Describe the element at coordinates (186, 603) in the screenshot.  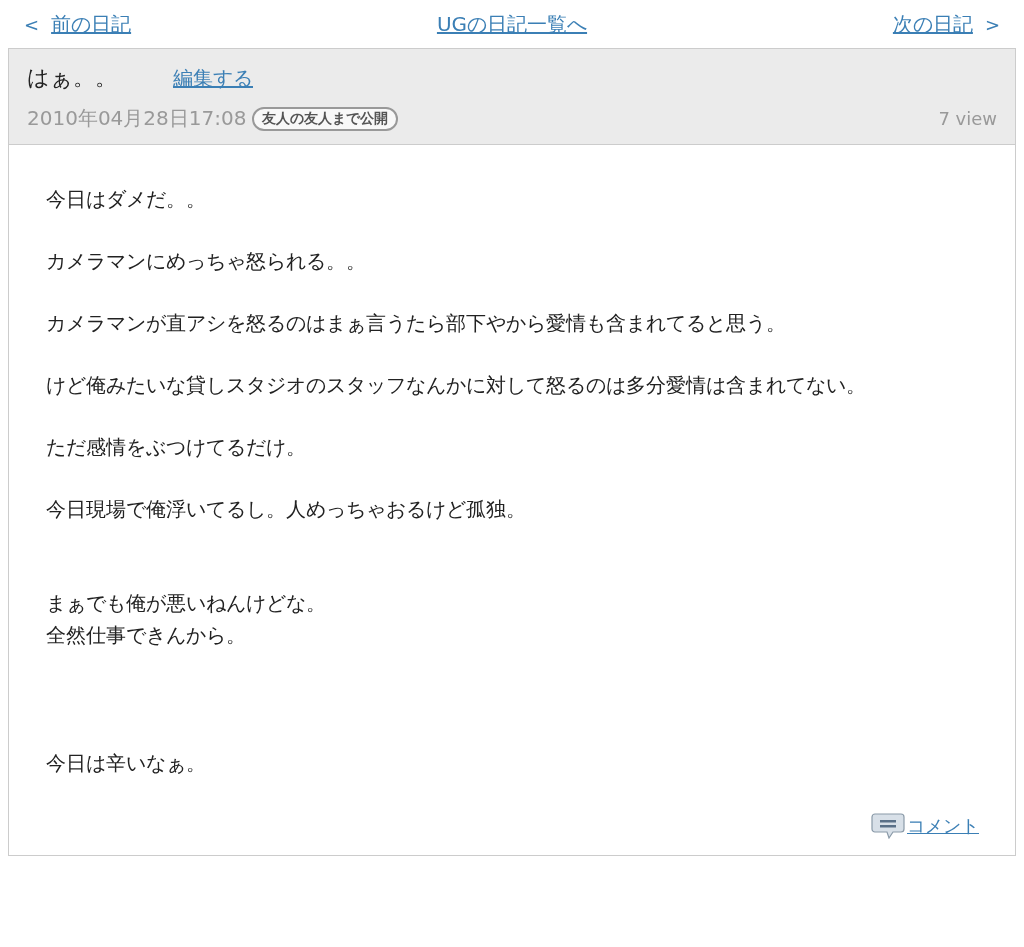
I see `body-text: まぁでも俺が悪いねんけどな。` at that location.